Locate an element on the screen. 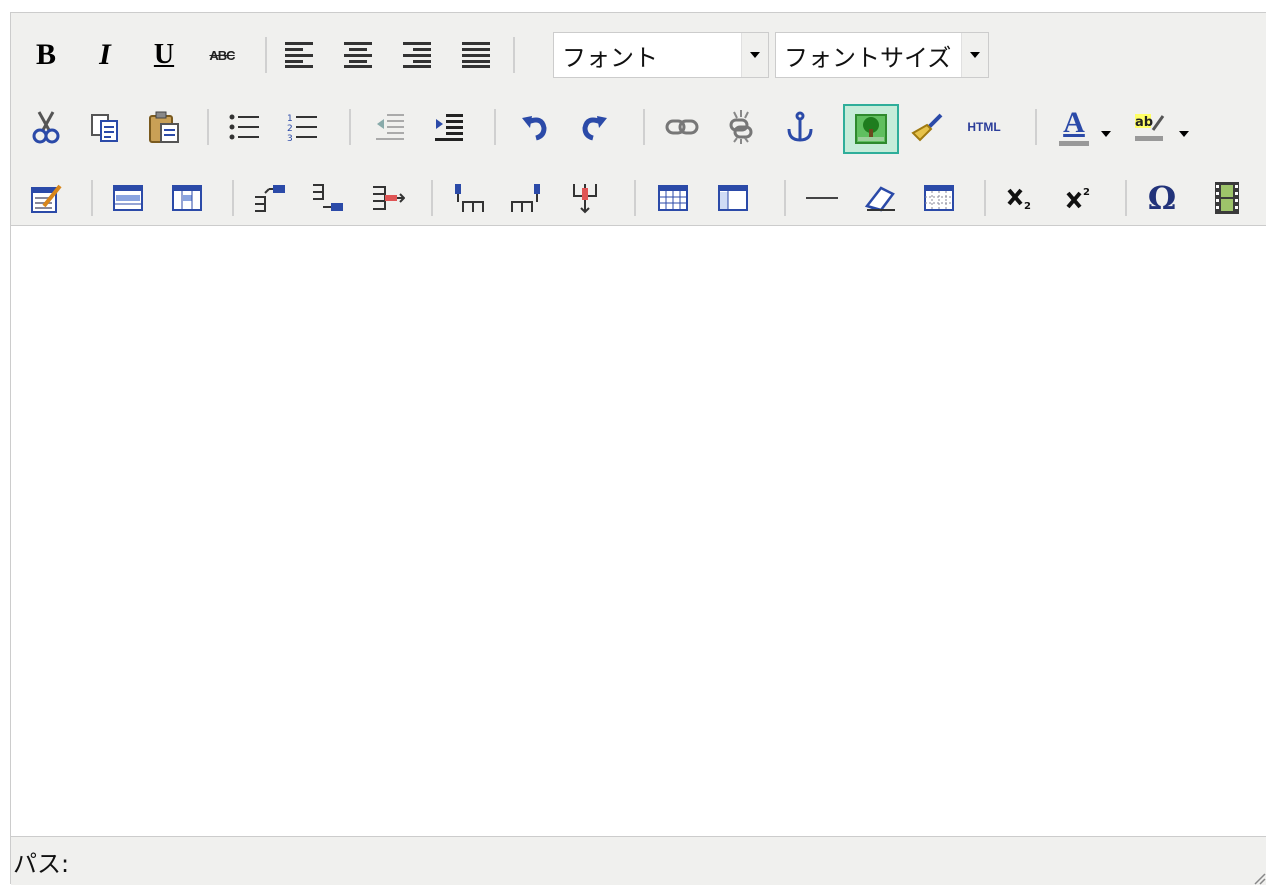  row-after-icon is located at coordinates (328, 197).